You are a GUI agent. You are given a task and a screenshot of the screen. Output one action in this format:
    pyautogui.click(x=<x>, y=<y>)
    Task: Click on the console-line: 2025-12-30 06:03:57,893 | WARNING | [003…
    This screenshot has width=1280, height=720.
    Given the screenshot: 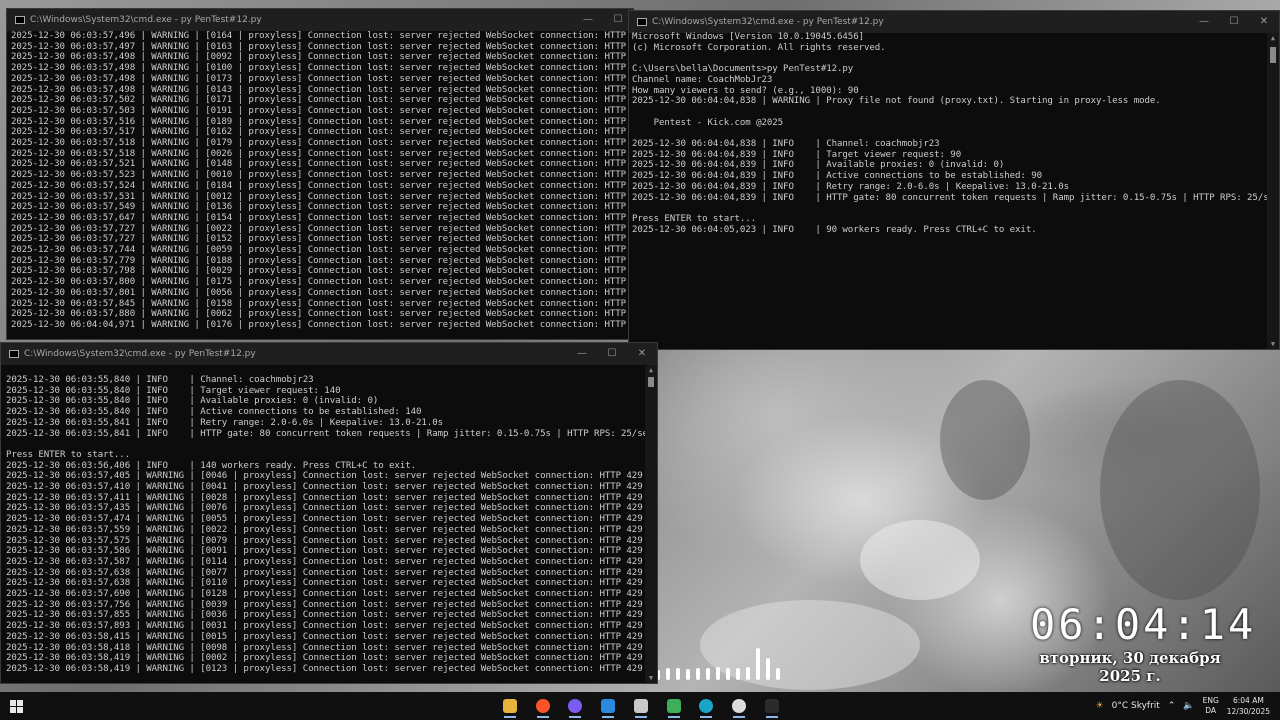 What is the action you would take?
    pyautogui.click(x=324, y=626)
    